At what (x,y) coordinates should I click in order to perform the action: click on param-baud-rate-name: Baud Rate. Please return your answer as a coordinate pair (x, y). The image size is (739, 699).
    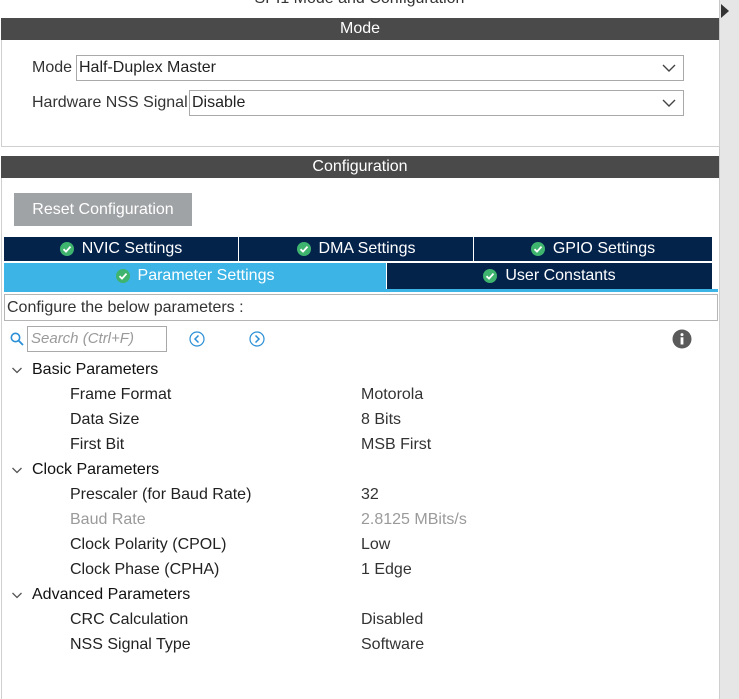
    Looking at the image, I should click on (108, 519).